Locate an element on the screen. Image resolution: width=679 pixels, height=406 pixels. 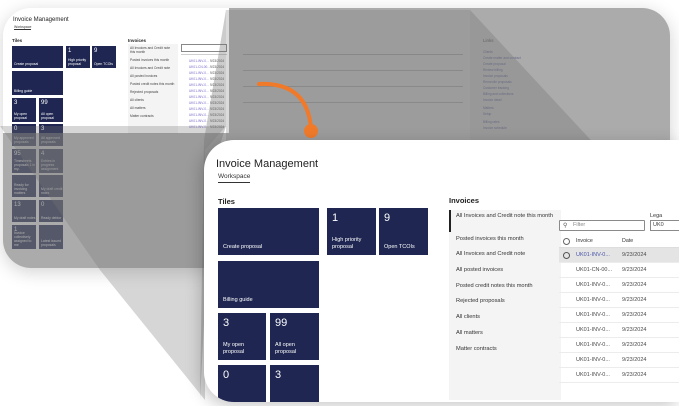
tile-label: My open proposal is located at coordinates (234, 348).